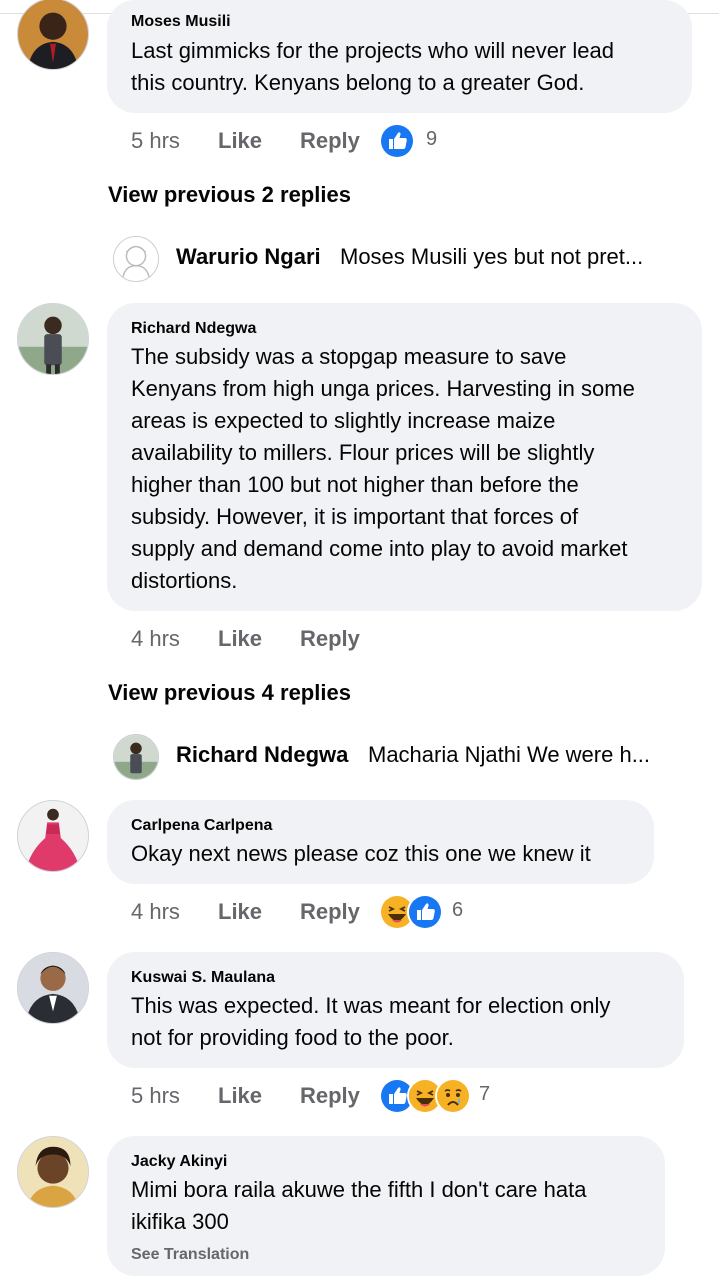 Image resolution: width=719 pixels, height=1276 pixels. I want to click on view-previous-replies: View previous 4 replies, so click(229, 693).